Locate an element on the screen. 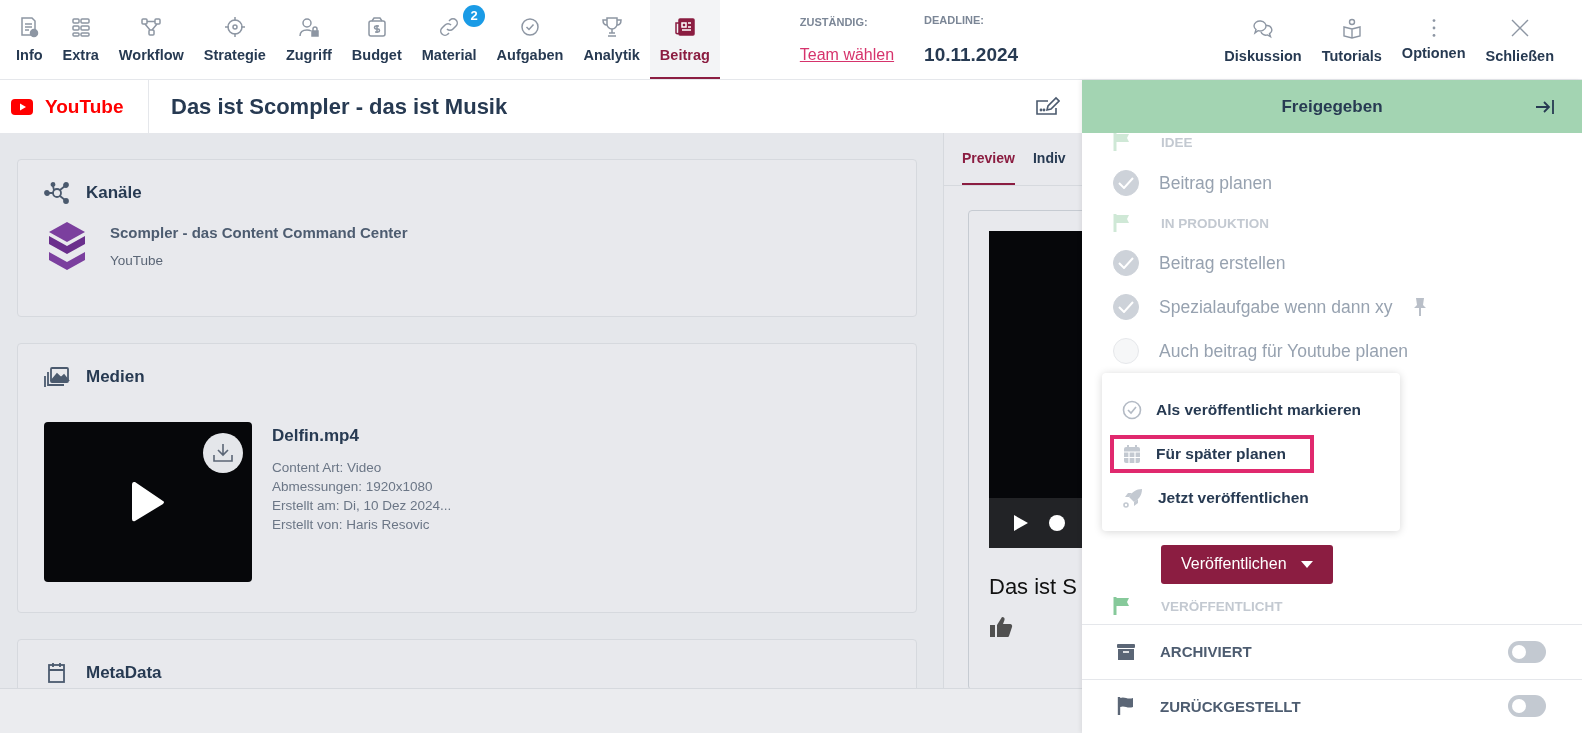  card-title: Kanäle is located at coordinates (114, 193).